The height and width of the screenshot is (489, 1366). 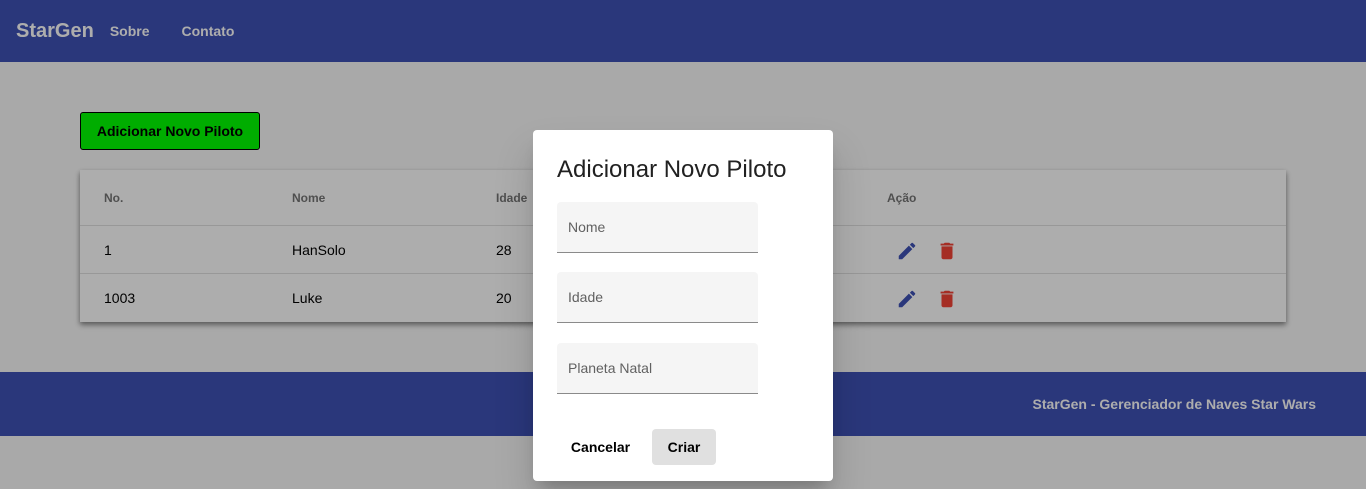 I want to click on idade-input, so click(x=657, y=297).